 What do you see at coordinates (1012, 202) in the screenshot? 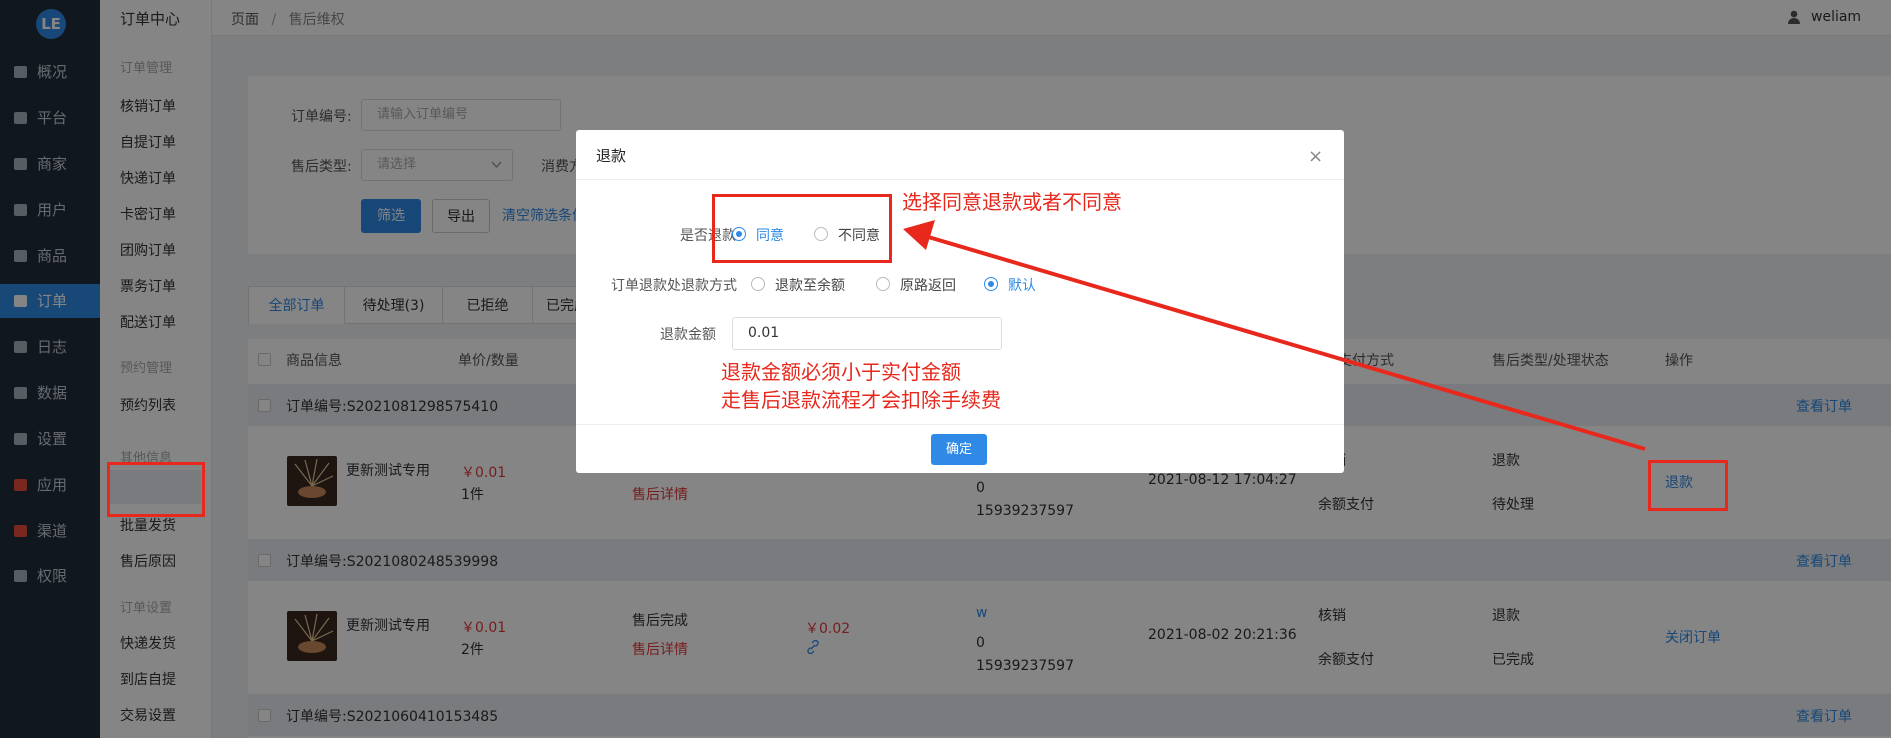
I see `annotation-agree: 选择同意退款或者不同意` at bounding box center [1012, 202].